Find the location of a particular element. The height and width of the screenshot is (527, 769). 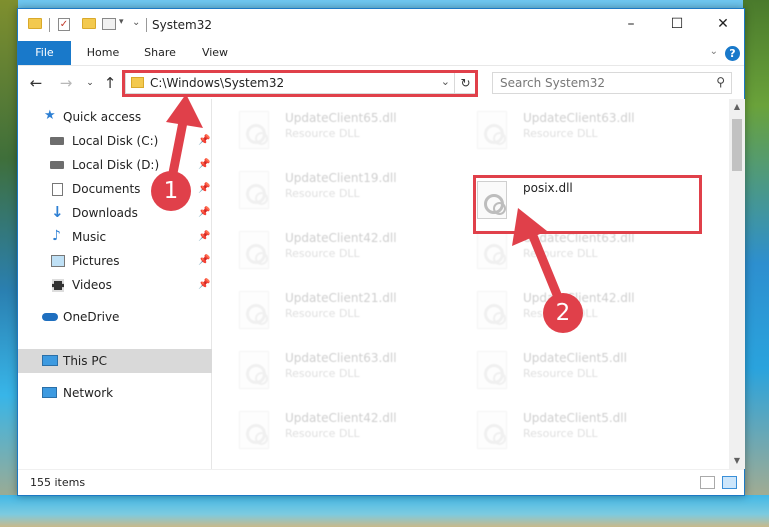

computer-icon is located at coordinates (50, 360).